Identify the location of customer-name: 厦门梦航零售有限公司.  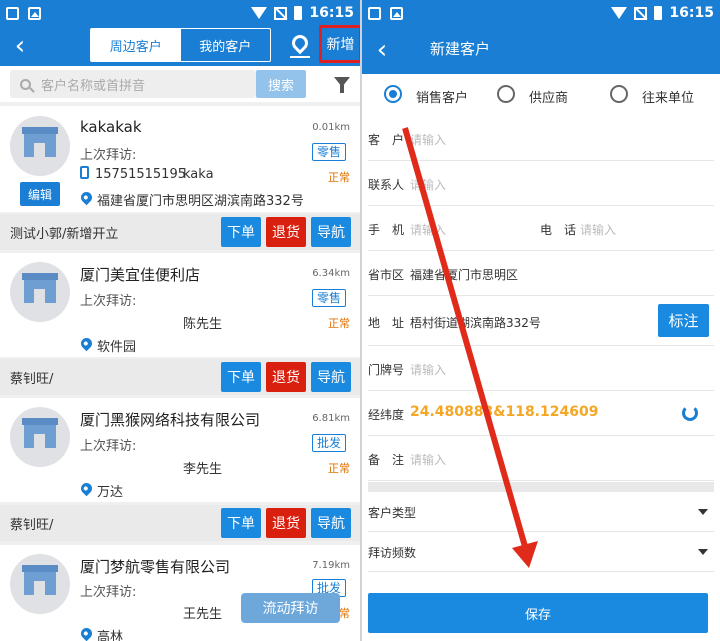
(155, 567).